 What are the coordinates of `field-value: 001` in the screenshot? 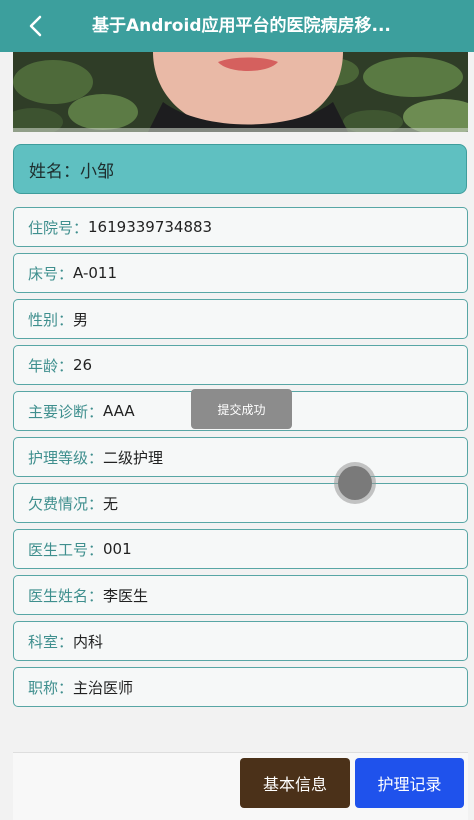 It's located at (117, 549).